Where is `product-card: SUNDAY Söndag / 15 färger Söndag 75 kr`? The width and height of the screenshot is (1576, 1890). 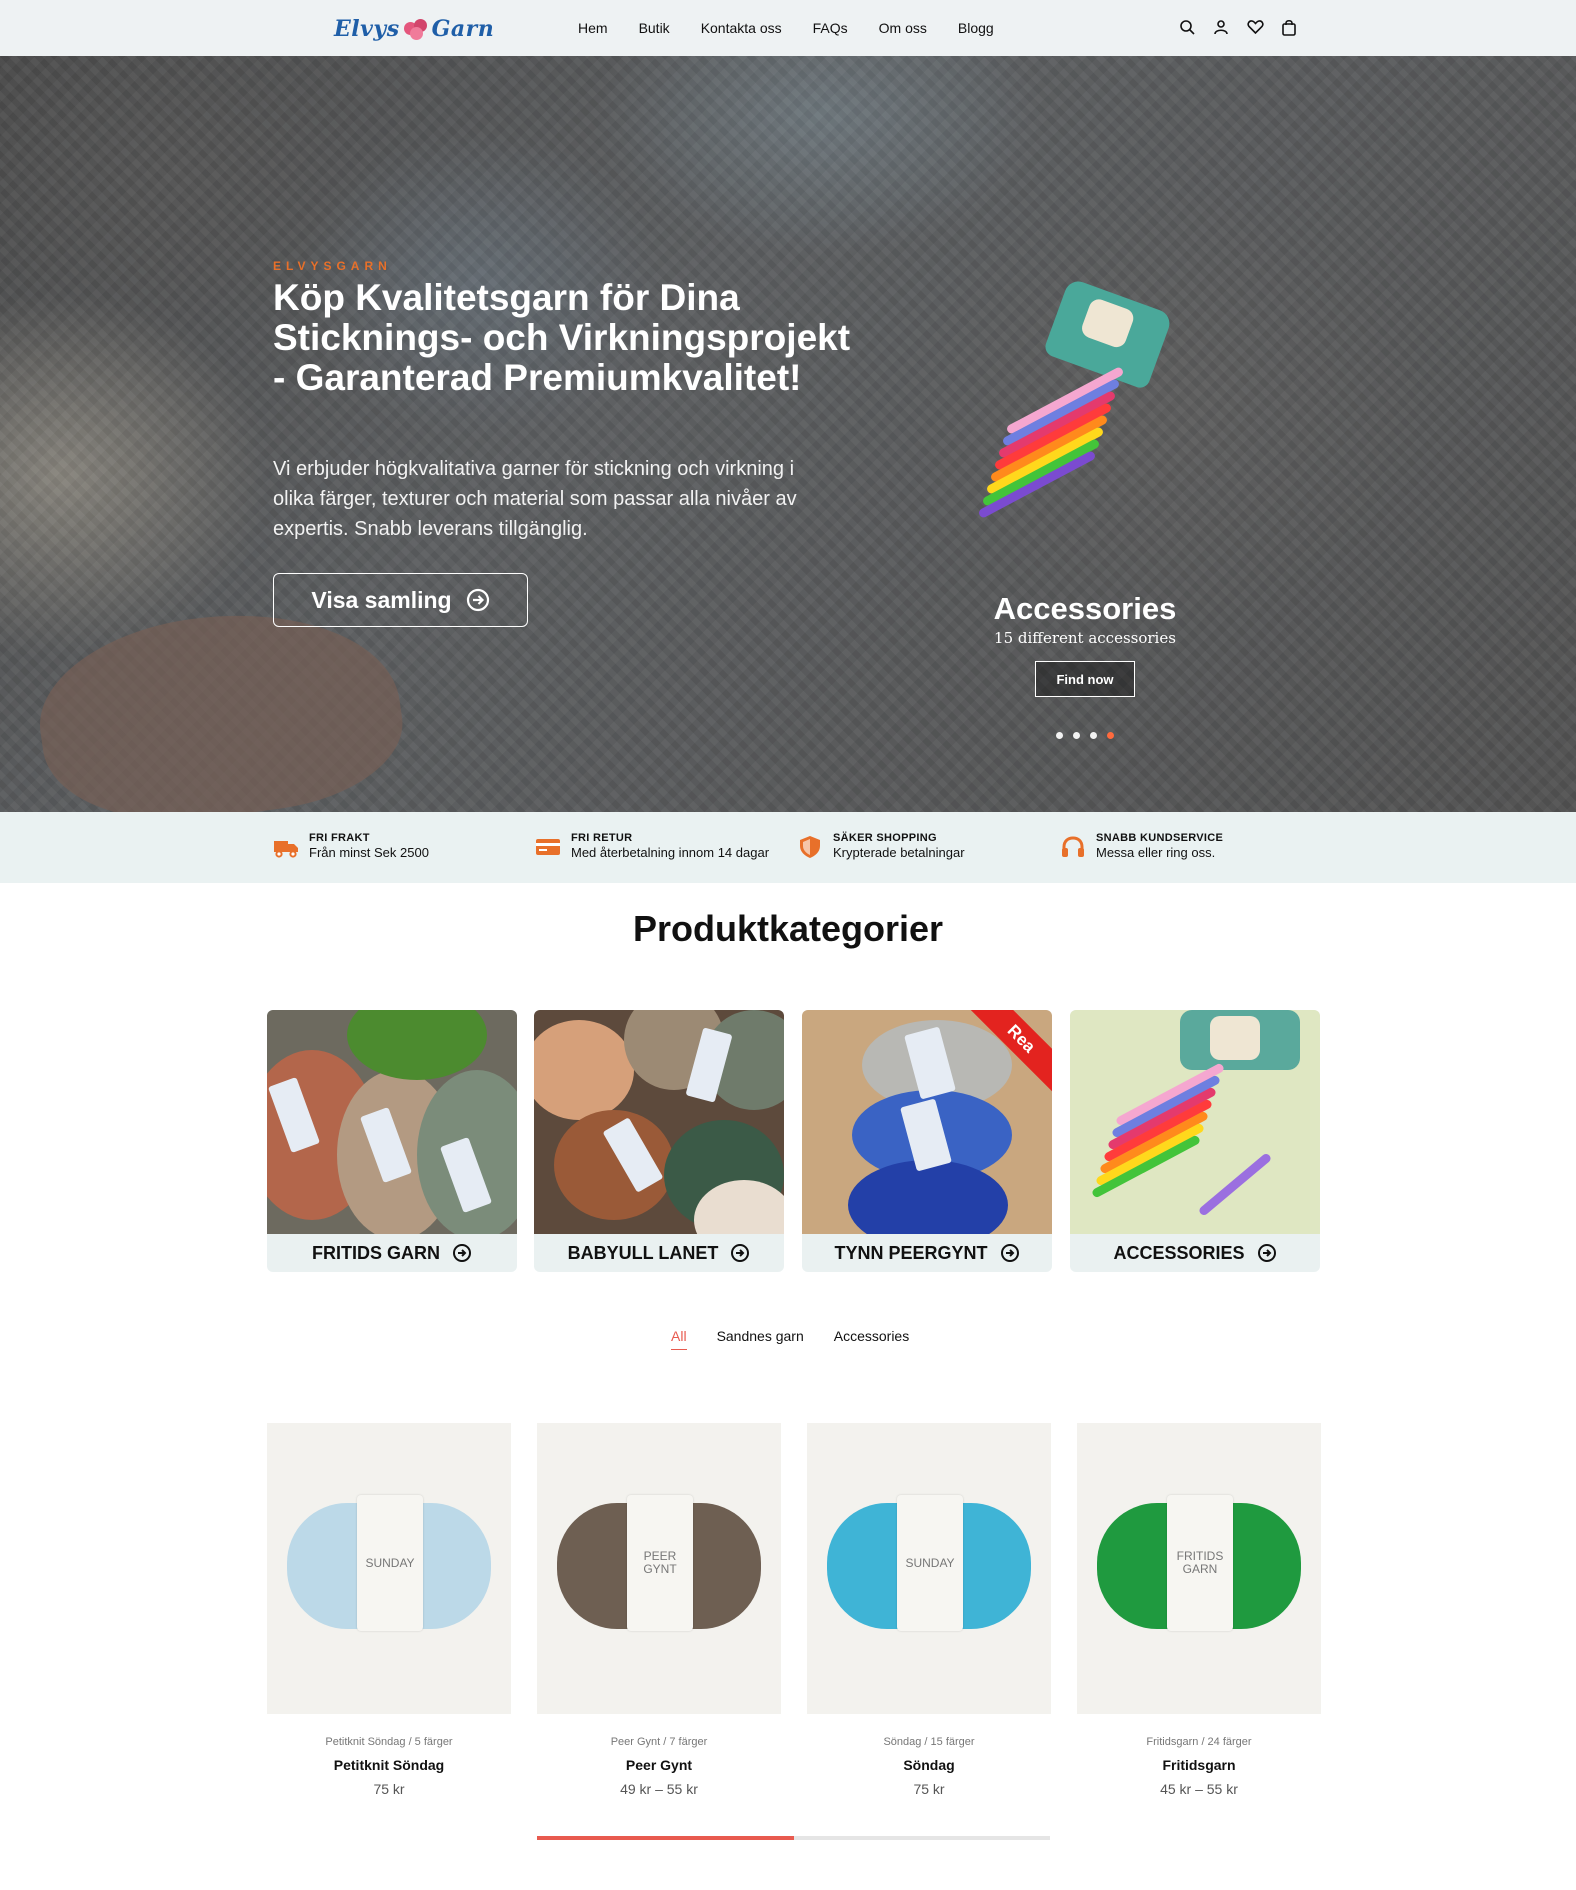
product-card: SUNDAY Söndag / 15 färger Söndag 75 kr is located at coordinates (929, 1610).